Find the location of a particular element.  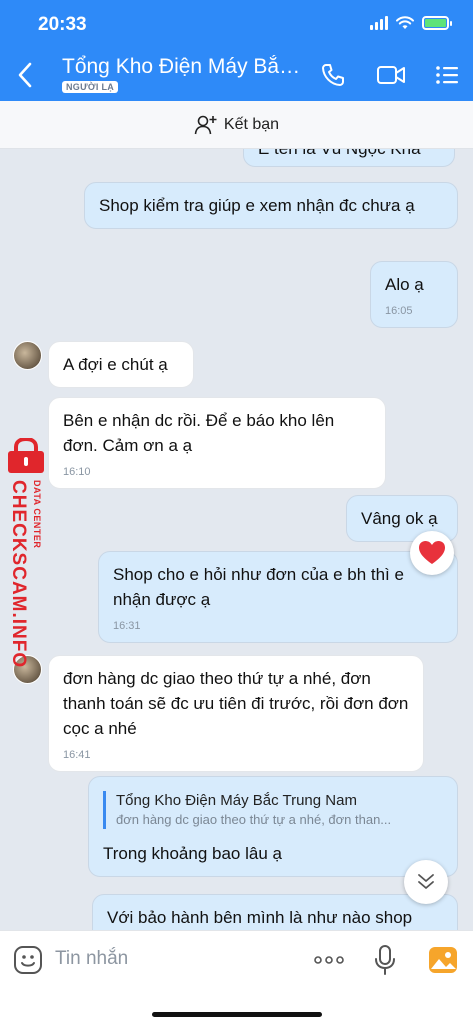

battery-icon is located at coordinates (437, 23).